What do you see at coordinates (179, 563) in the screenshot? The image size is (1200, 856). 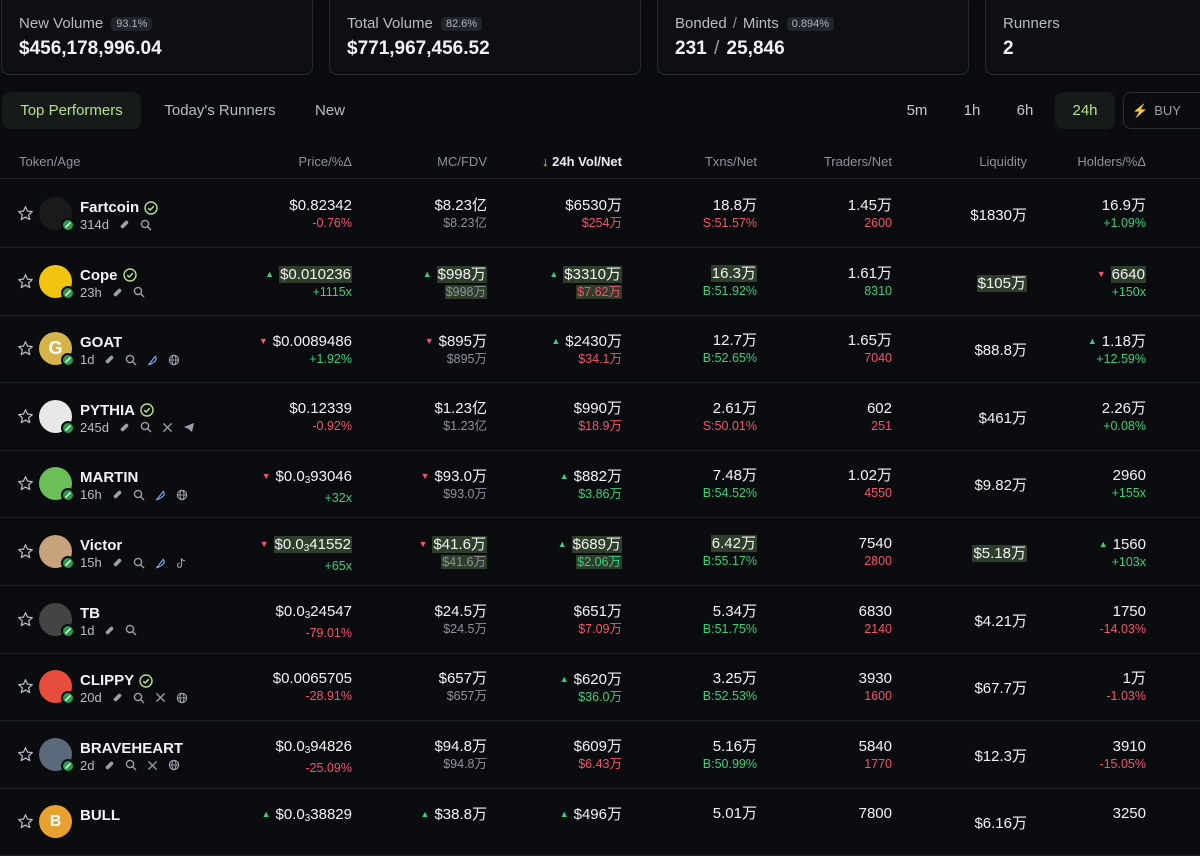 I see `tiktok-icon` at bounding box center [179, 563].